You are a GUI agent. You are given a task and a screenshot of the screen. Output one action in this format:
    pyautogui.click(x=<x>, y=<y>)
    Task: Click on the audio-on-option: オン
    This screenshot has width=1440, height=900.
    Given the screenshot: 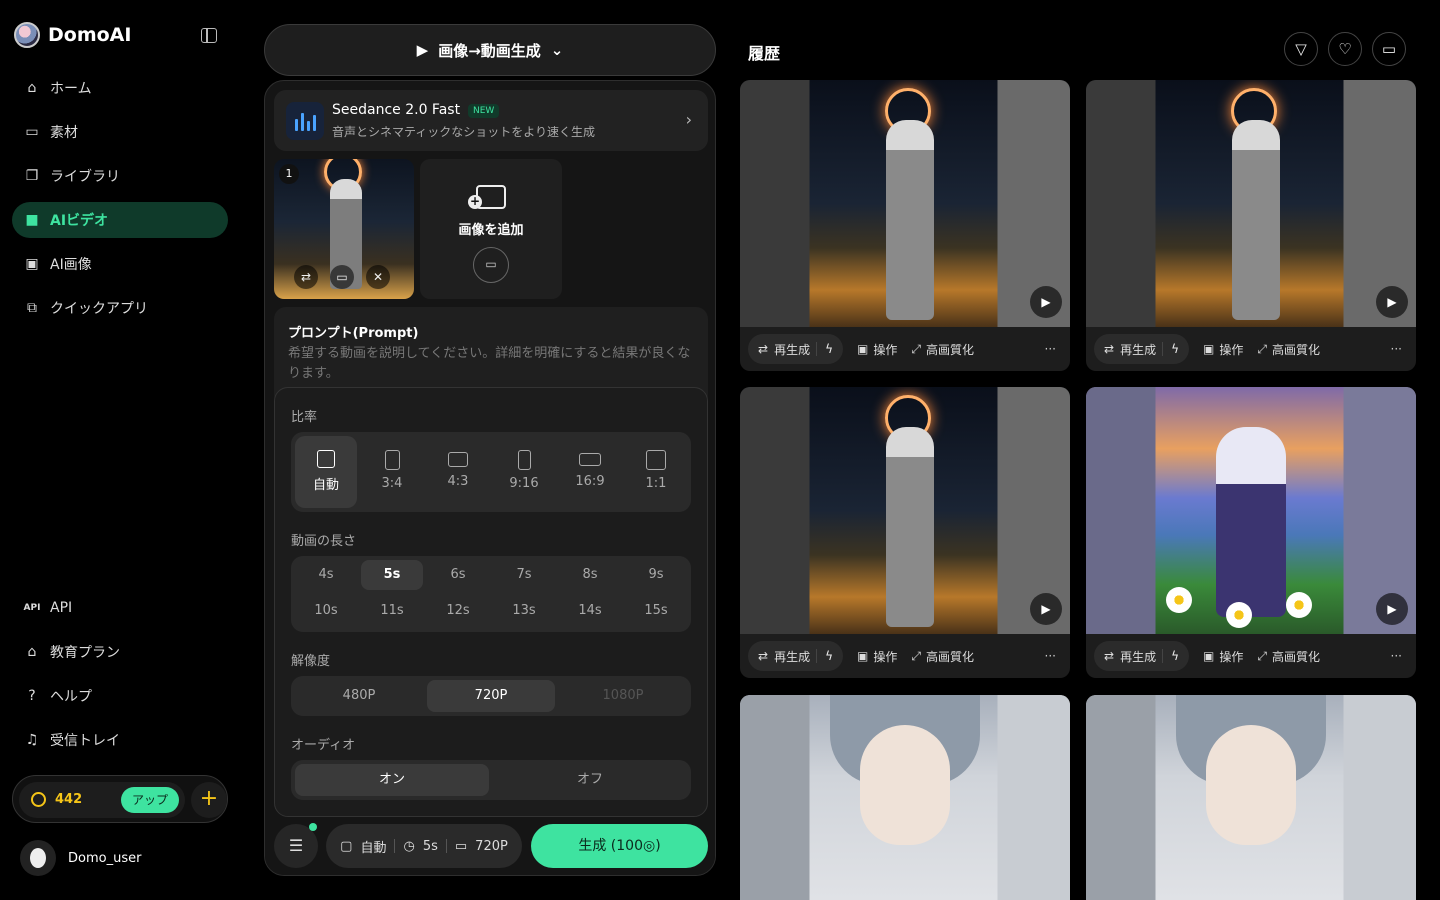 What is the action you would take?
    pyautogui.click(x=392, y=780)
    